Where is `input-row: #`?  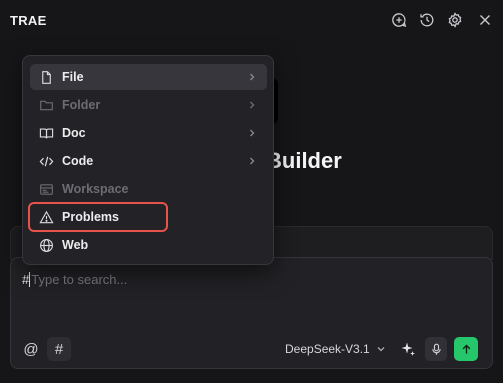
input-row: # is located at coordinates (177, 279).